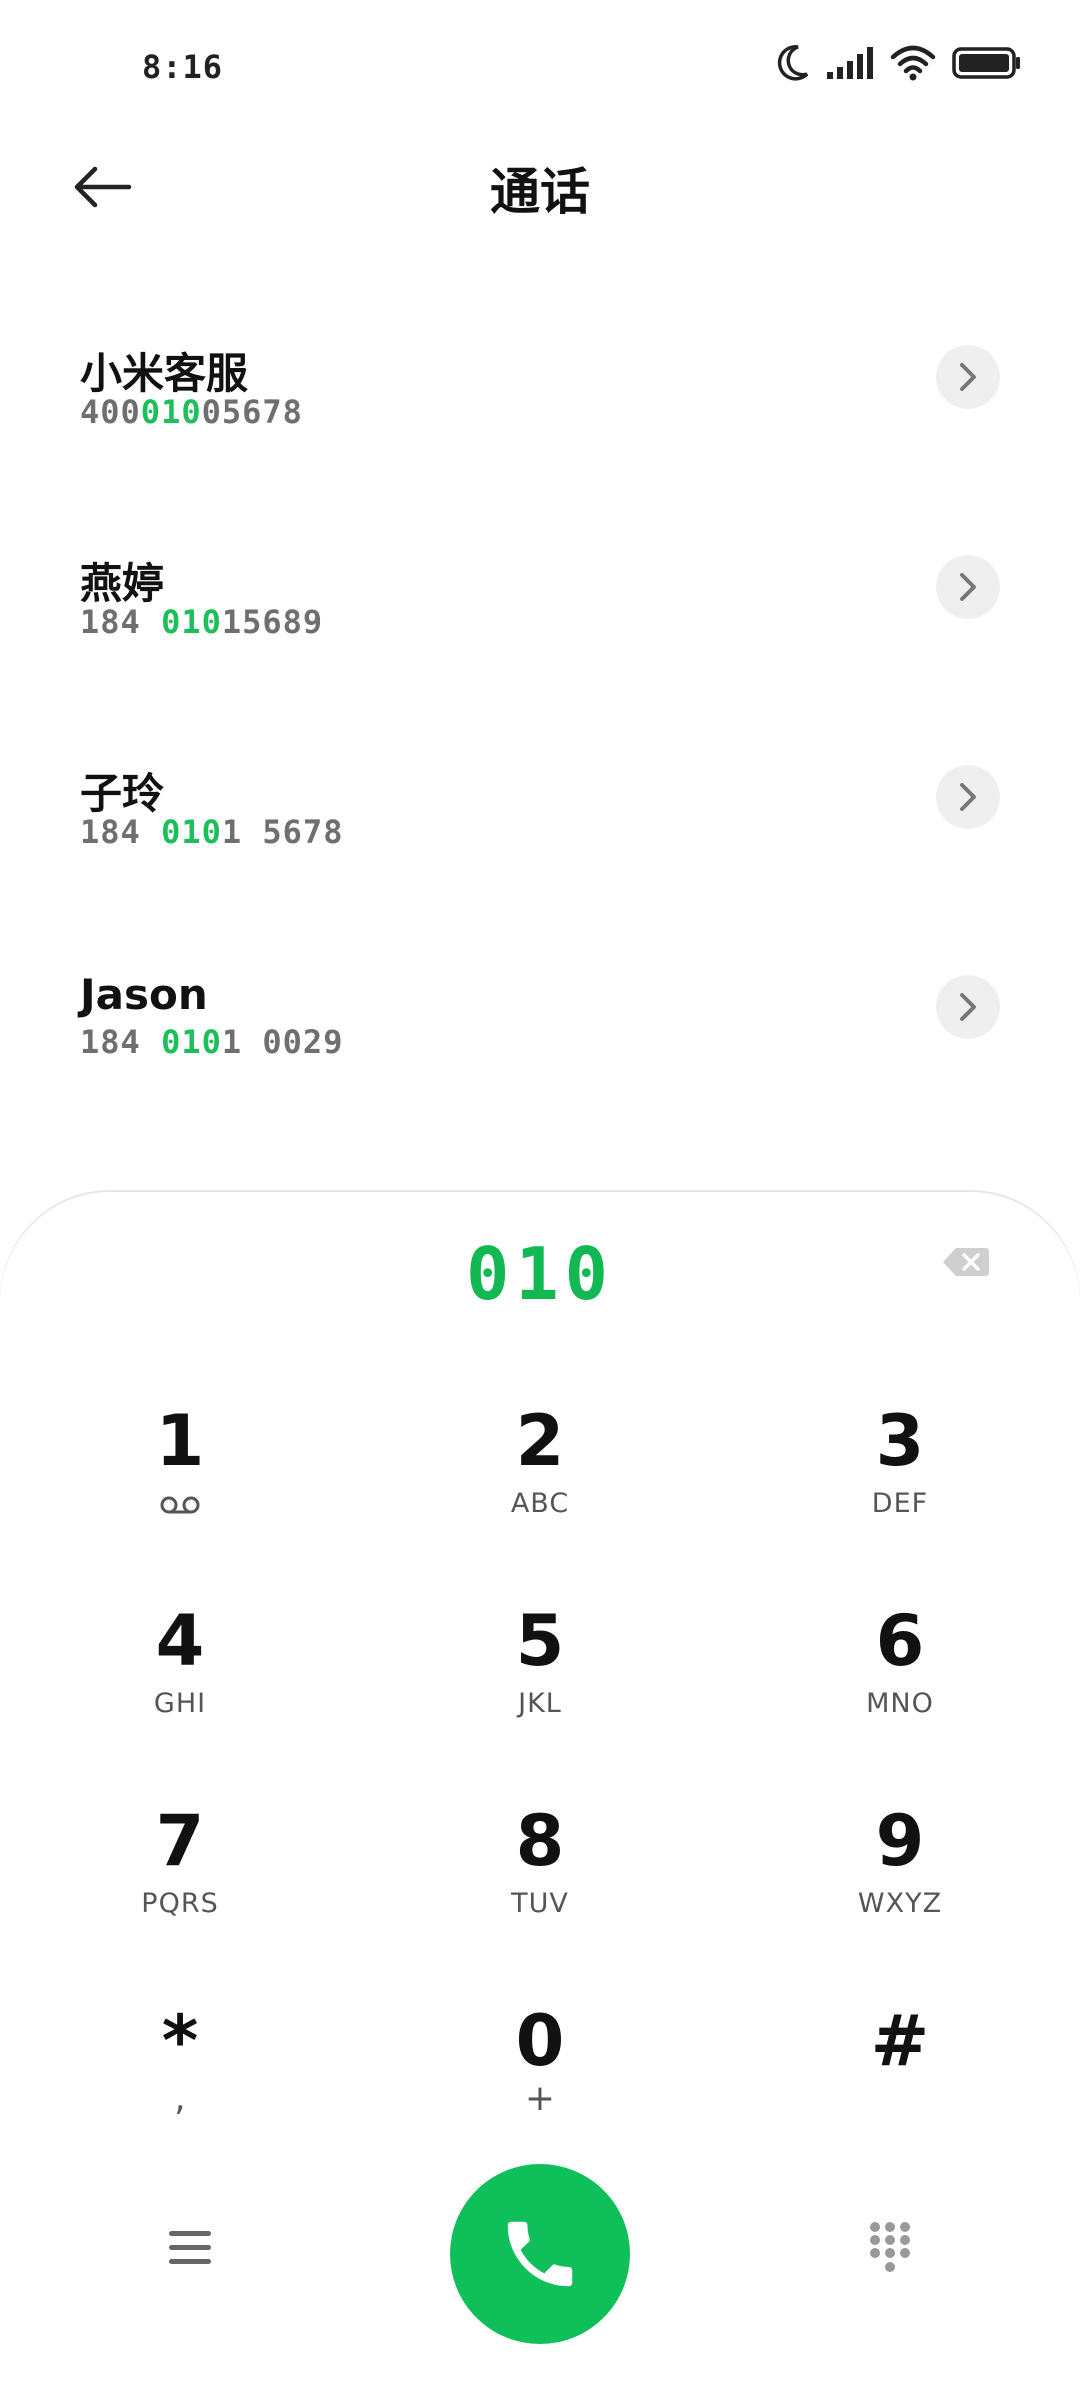 The width and height of the screenshot is (1080, 2400). Describe the element at coordinates (540, 615) in the screenshot. I see `contact-row: 燕婷 184 01015689` at that location.